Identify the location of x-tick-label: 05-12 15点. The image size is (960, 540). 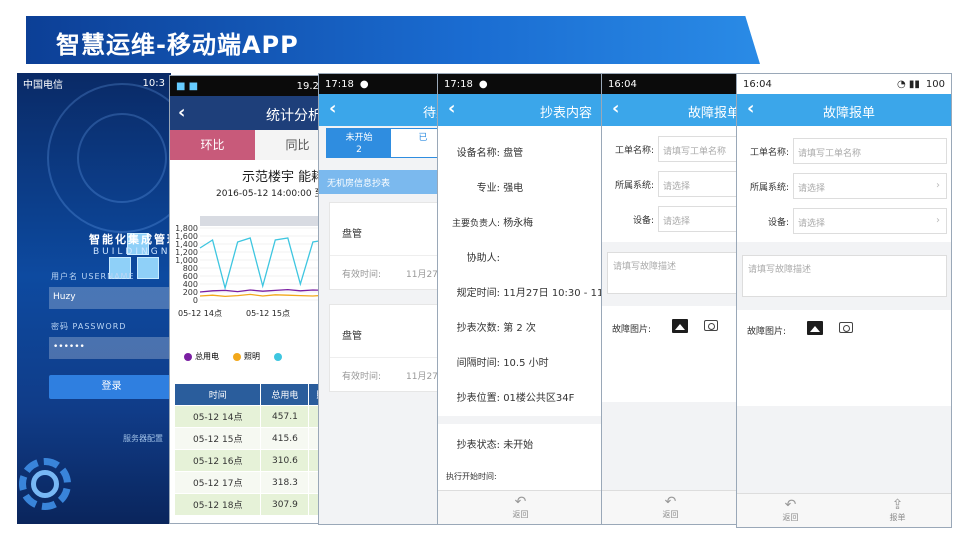
(268, 313).